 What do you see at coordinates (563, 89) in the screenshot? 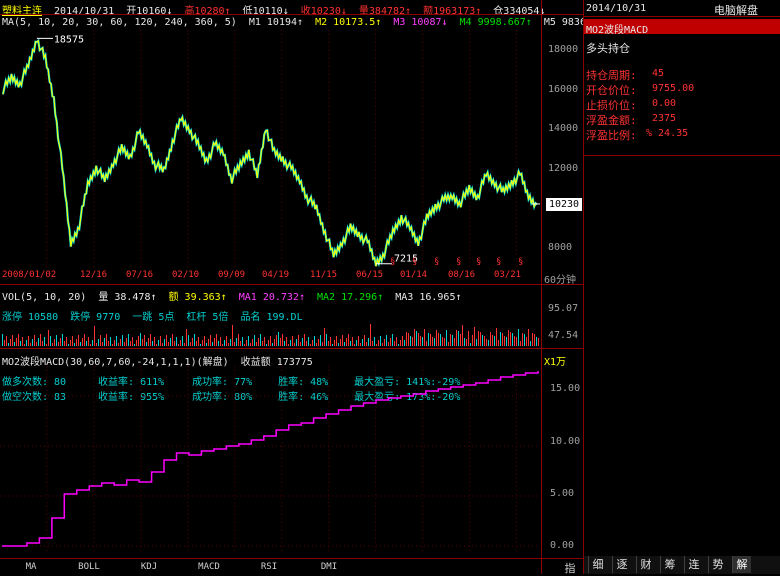
I see `price-tick: 16000` at bounding box center [563, 89].